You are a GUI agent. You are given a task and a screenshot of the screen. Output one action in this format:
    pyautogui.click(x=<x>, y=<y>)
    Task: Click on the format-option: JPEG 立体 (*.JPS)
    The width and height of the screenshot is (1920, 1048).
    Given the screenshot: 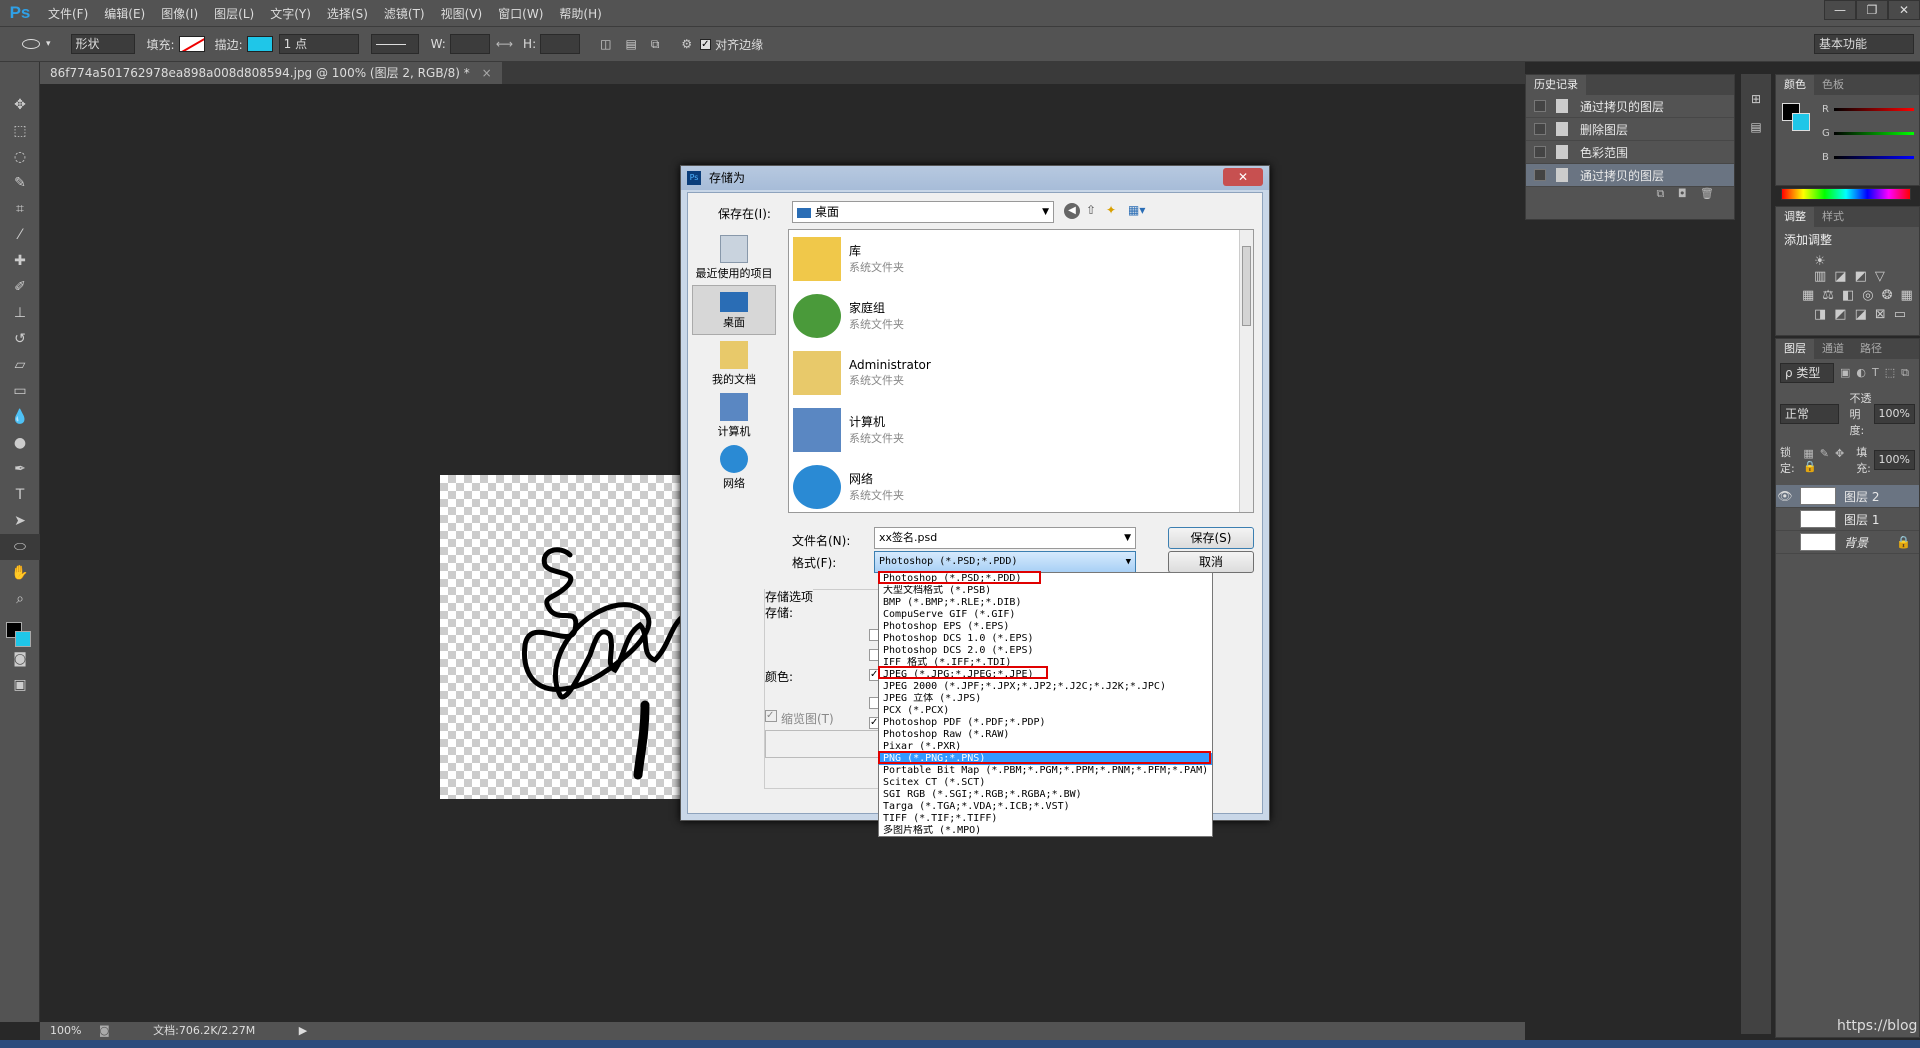 What is the action you would take?
    pyautogui.click(x=1045, y=699)
    